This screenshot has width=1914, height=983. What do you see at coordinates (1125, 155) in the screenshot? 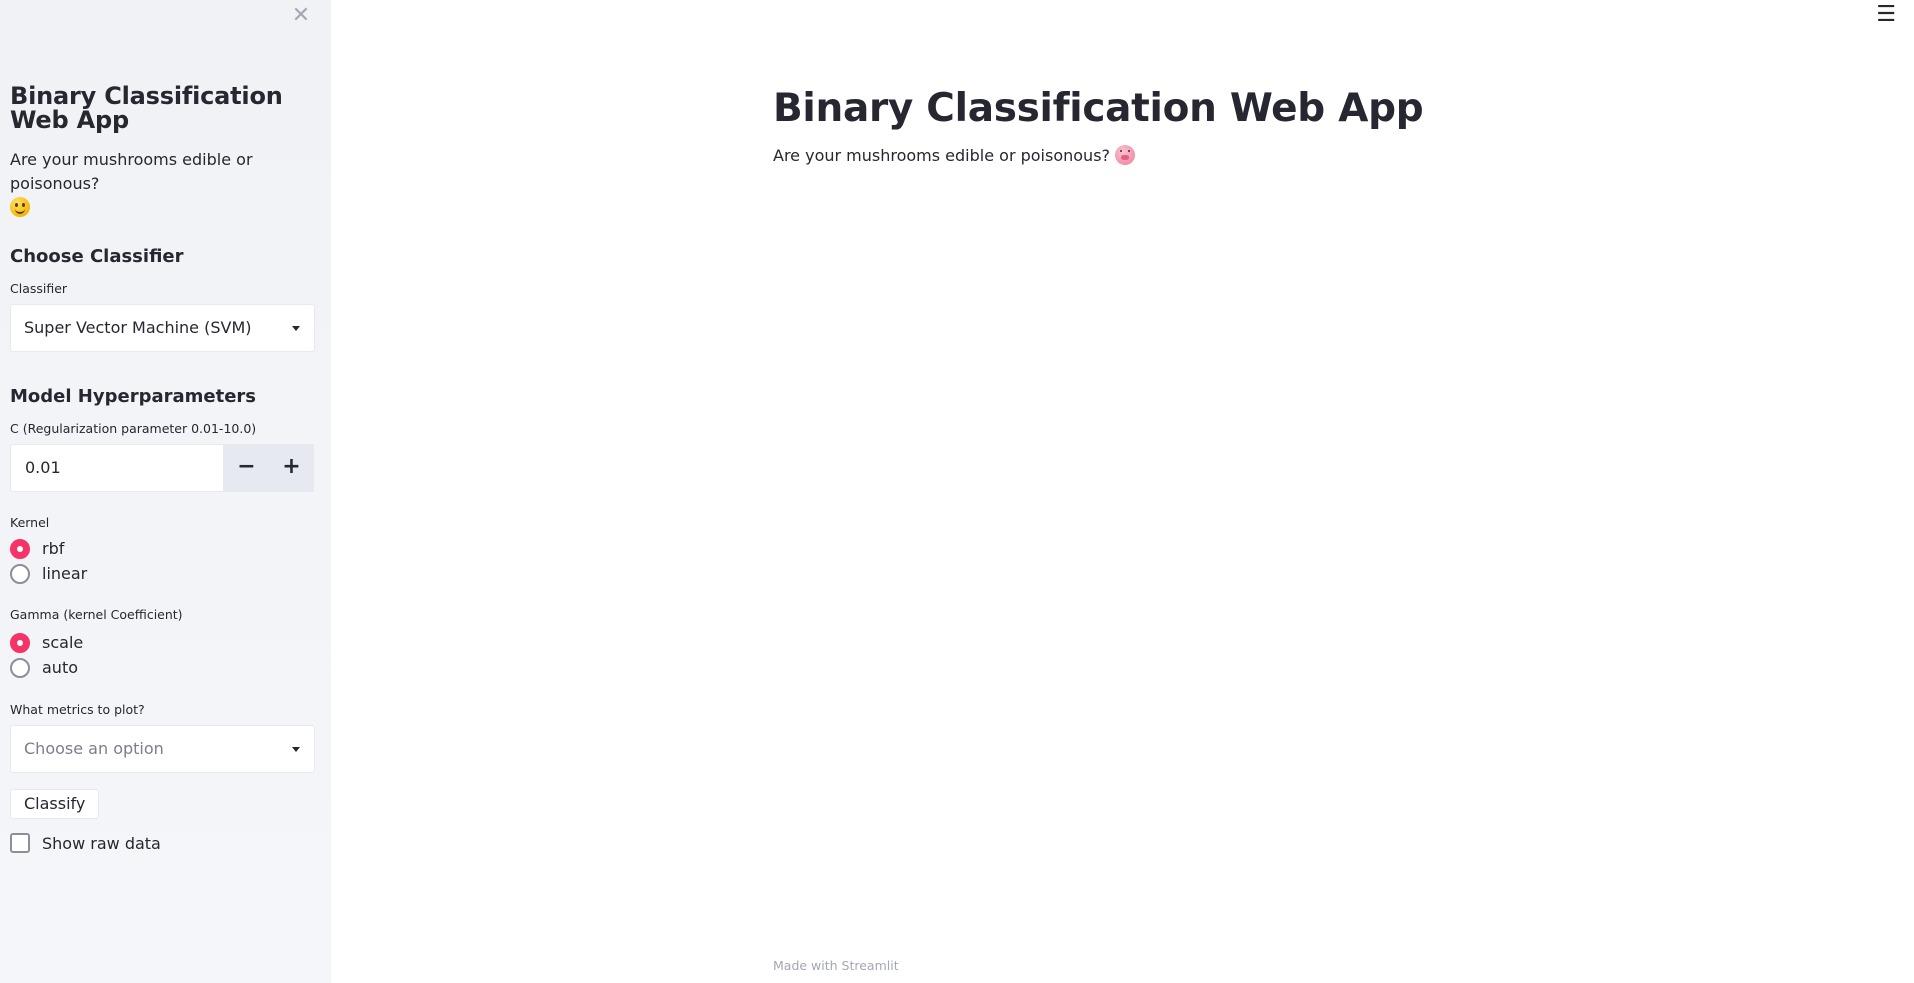
I see `pig-face-icon` at bounding box center [1125, 155].